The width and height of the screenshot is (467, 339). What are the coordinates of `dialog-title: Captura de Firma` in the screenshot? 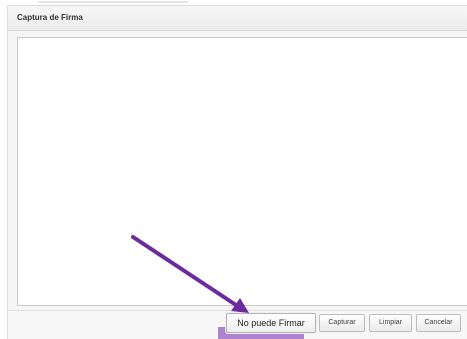 It's located at (50, 17).